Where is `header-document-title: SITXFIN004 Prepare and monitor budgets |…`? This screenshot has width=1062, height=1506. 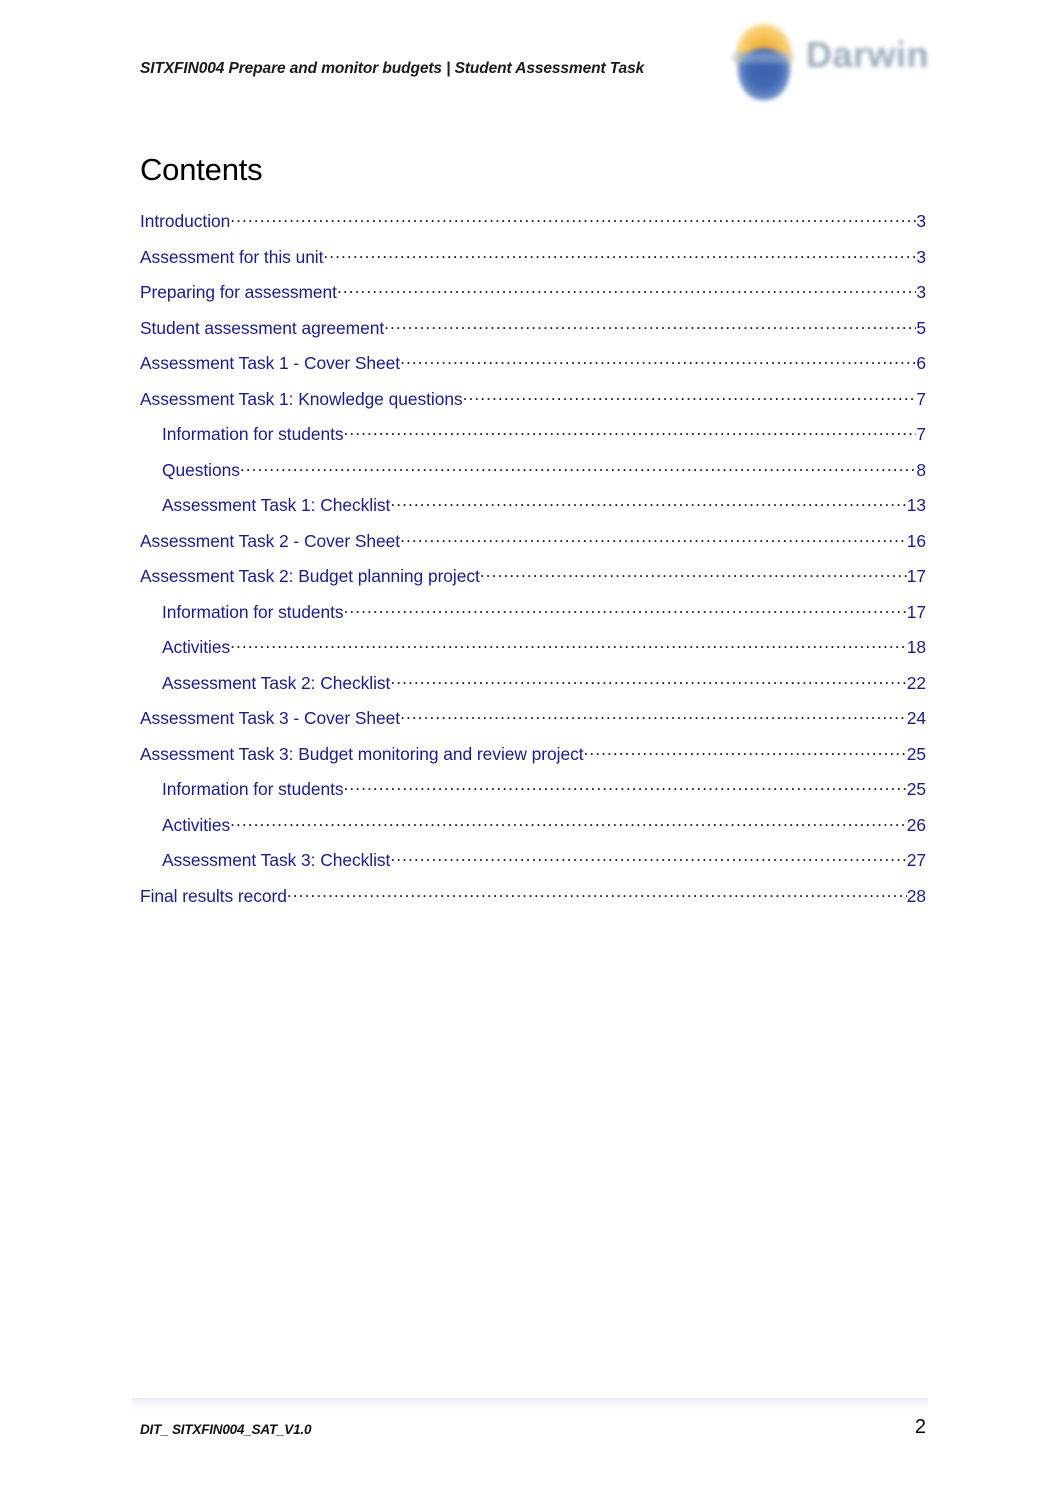
header-document-title: SITXFIN004 Prepare and monitor budgets |… is located at coordinates (392, 68).